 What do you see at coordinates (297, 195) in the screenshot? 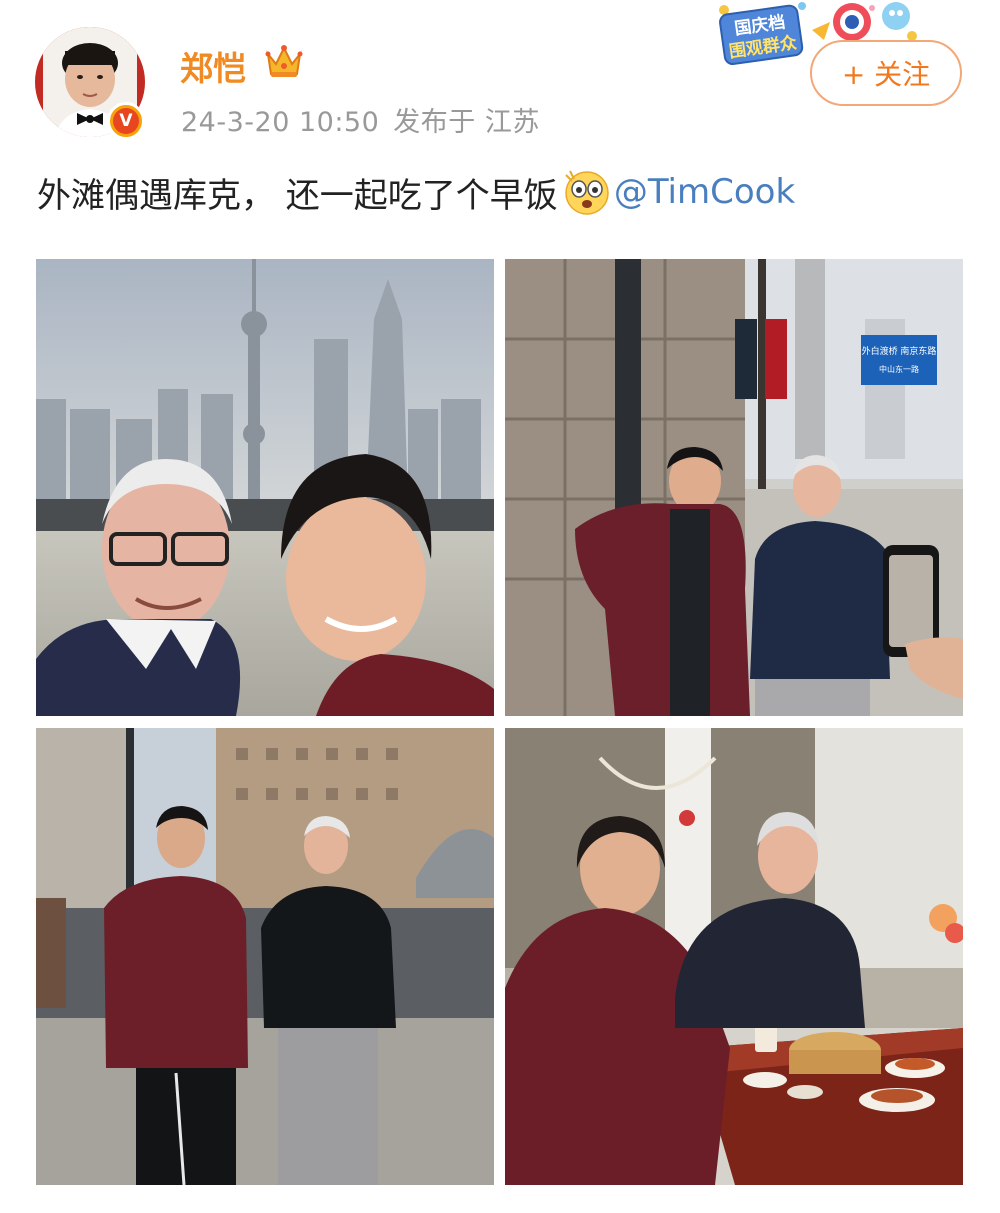
I see `post-body-text: 外滩偶遇库克， 还一起吃了个早饭` at bounding box center [297, 195].